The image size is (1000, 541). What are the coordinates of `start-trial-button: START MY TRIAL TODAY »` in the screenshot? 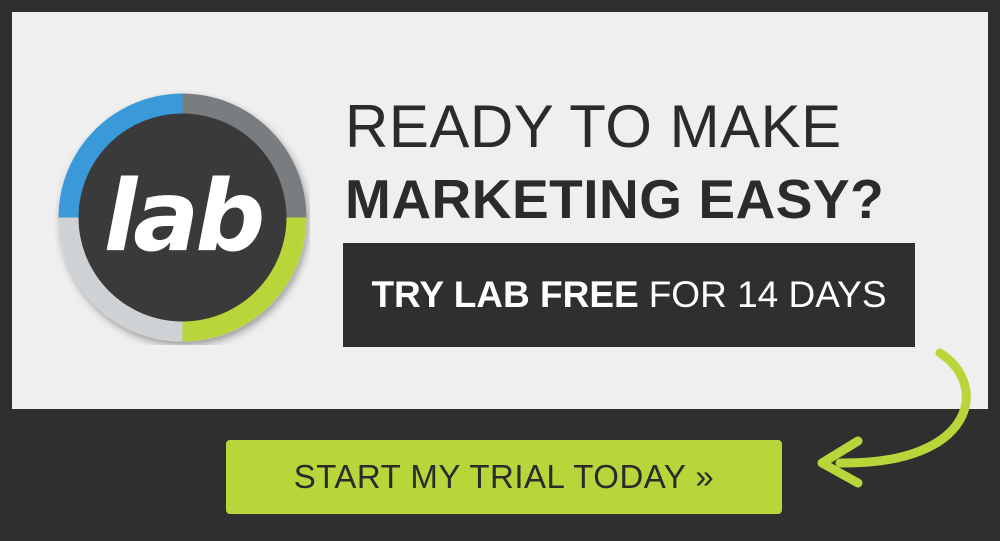 It's located at (504, 477).